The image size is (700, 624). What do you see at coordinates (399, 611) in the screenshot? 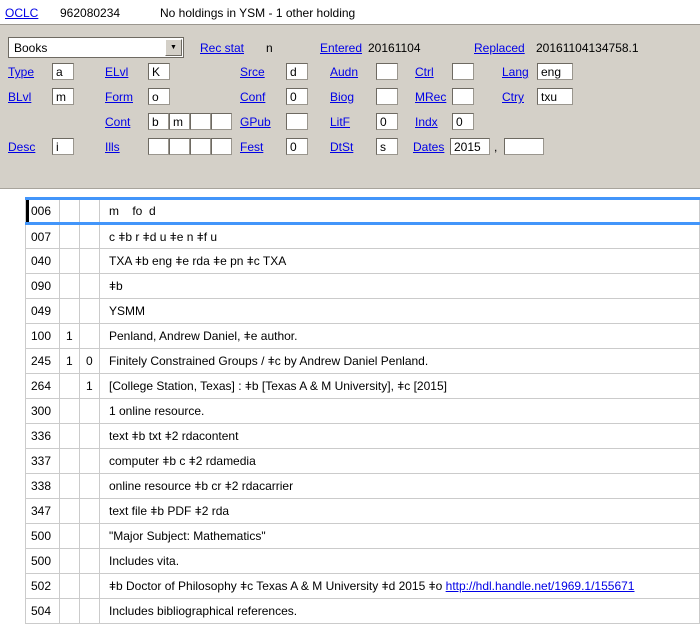
I see `marc-content-cell: Includes bibliographical references.` at bounding box center [399, 611].